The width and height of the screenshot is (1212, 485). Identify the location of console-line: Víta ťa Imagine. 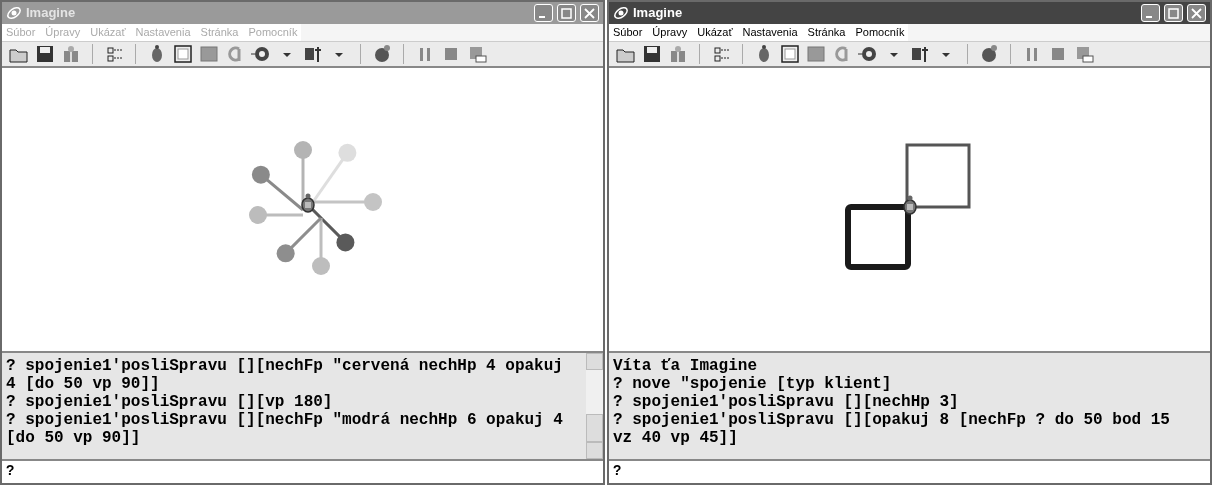
(686, 366).